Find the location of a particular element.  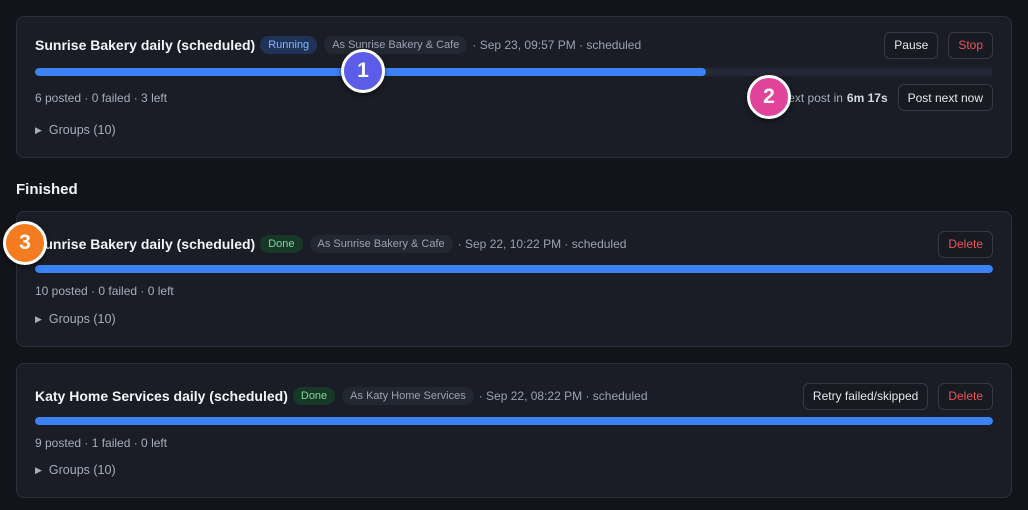

job-meta: · Sep 22, 08:22 PM · scheduled is located at coordinates (563, 396).